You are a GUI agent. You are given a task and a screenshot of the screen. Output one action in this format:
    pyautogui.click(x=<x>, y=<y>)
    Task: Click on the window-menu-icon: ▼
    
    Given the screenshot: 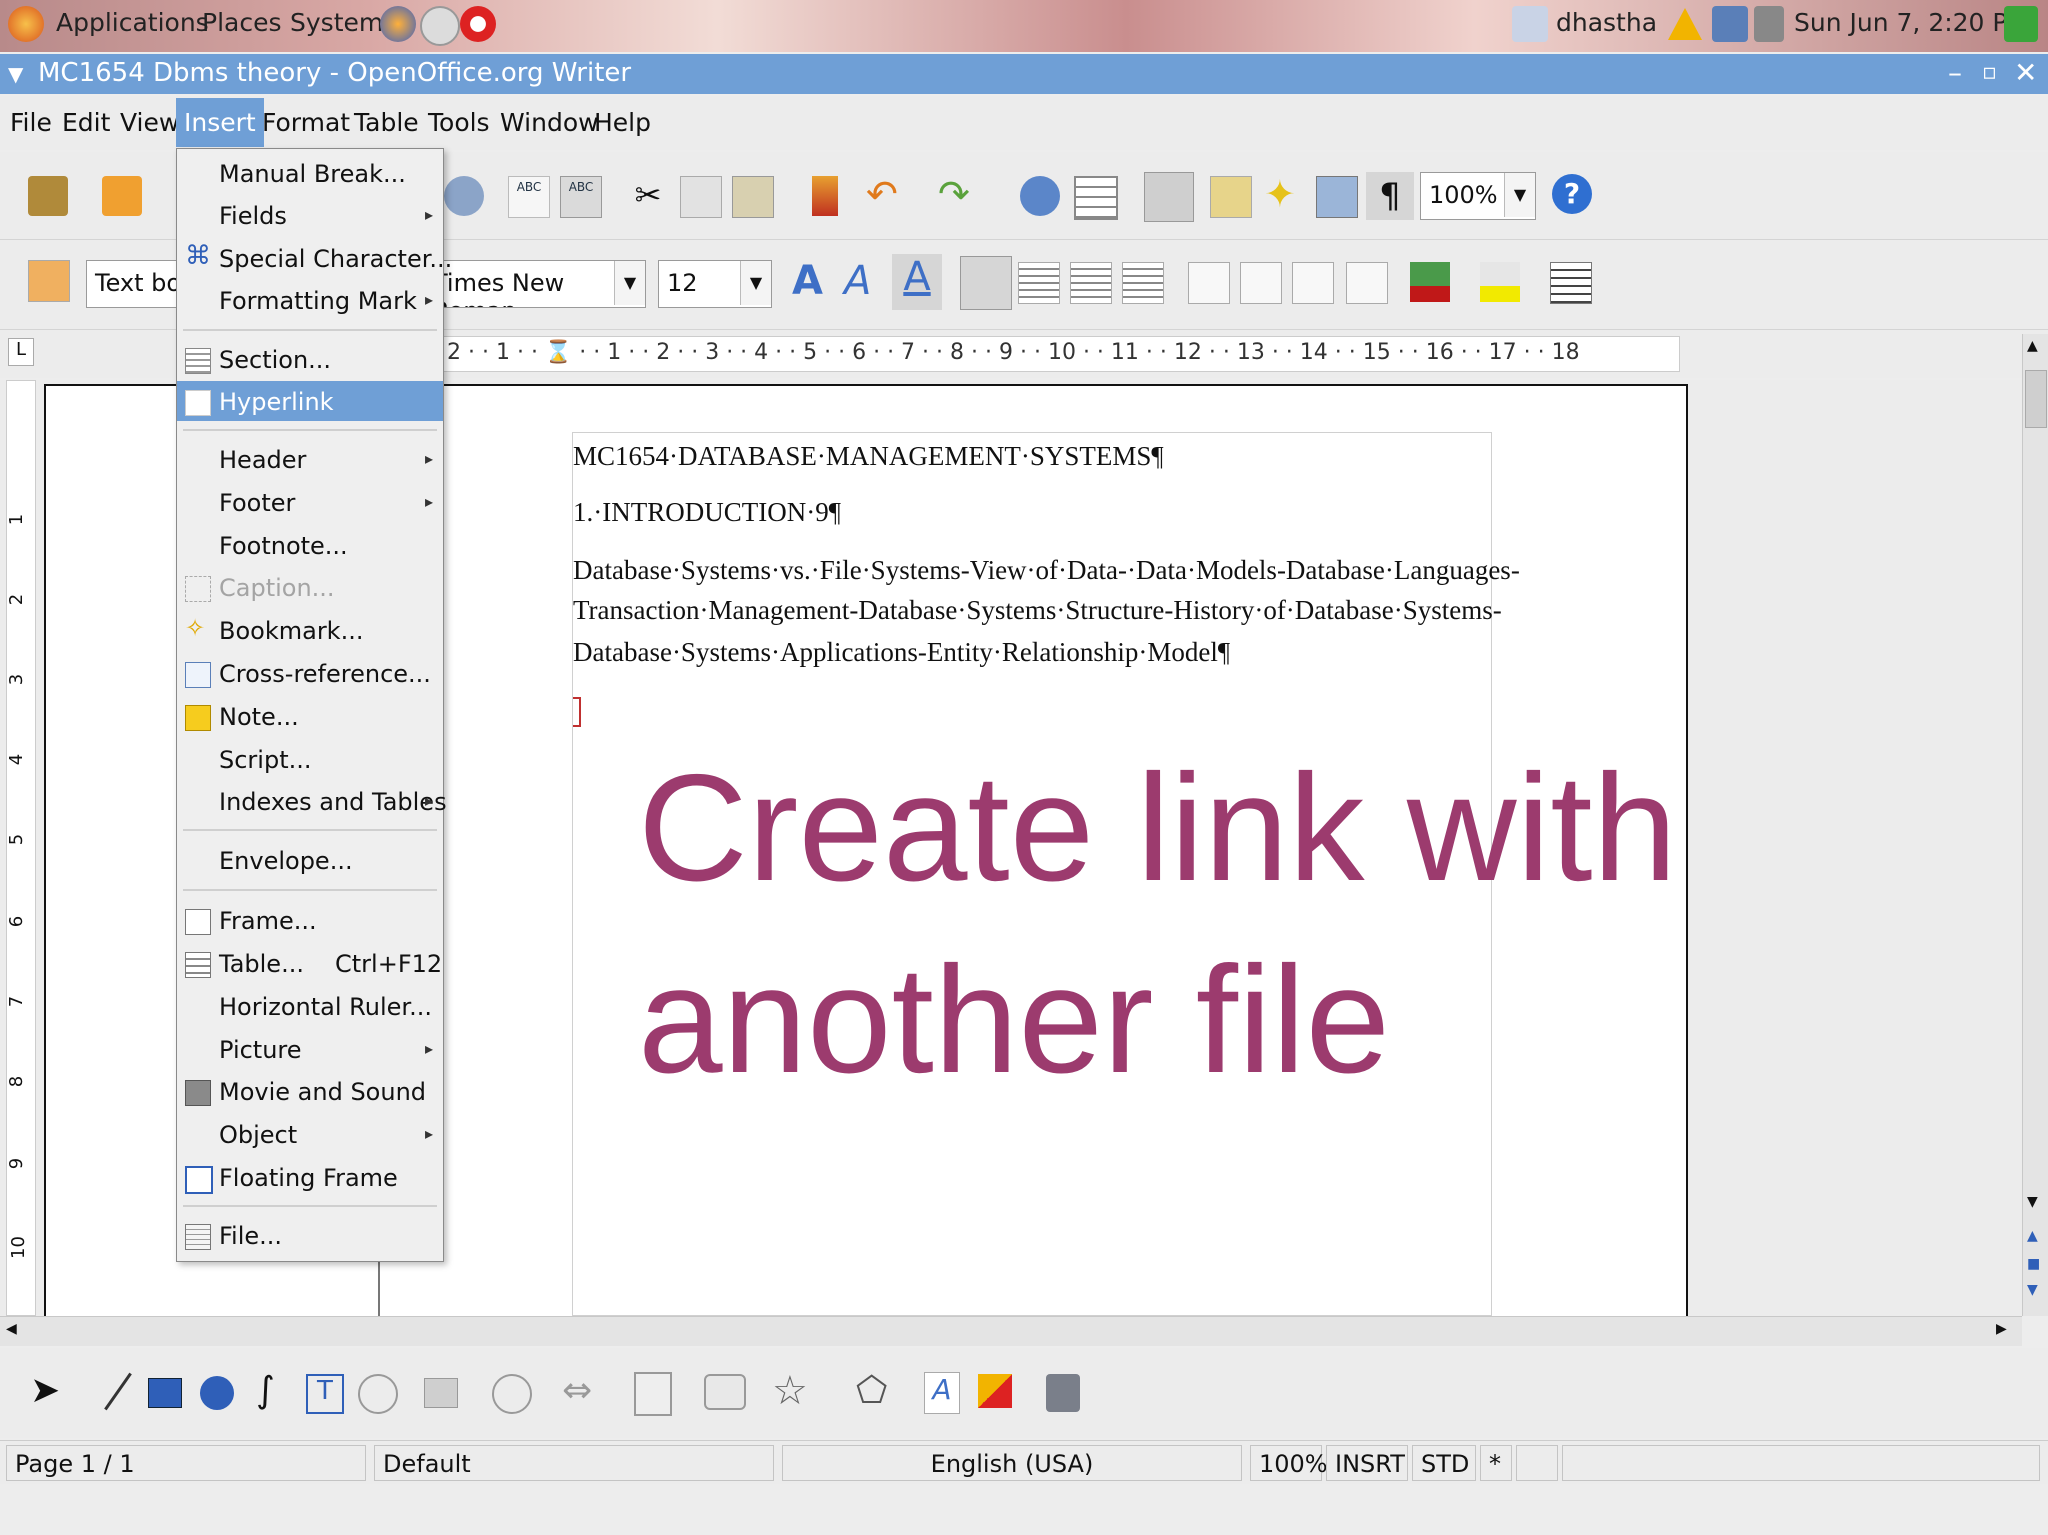 What is the action you would take?
    pyautogui.click(x=15, y=74)
    